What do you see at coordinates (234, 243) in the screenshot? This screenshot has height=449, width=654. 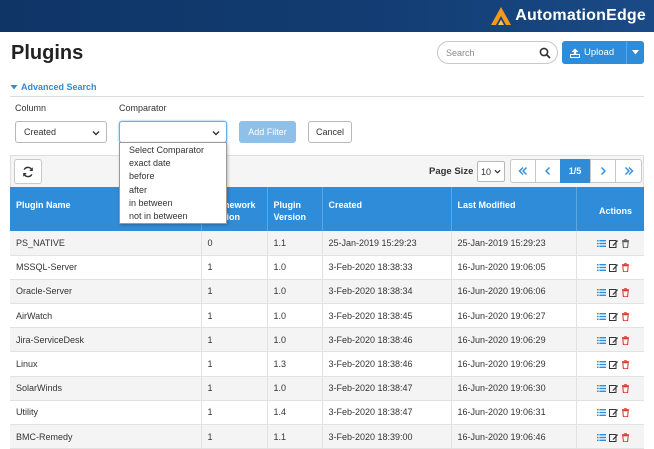 I see `framework-version-cell: 0` at bounding box center [234, 243].